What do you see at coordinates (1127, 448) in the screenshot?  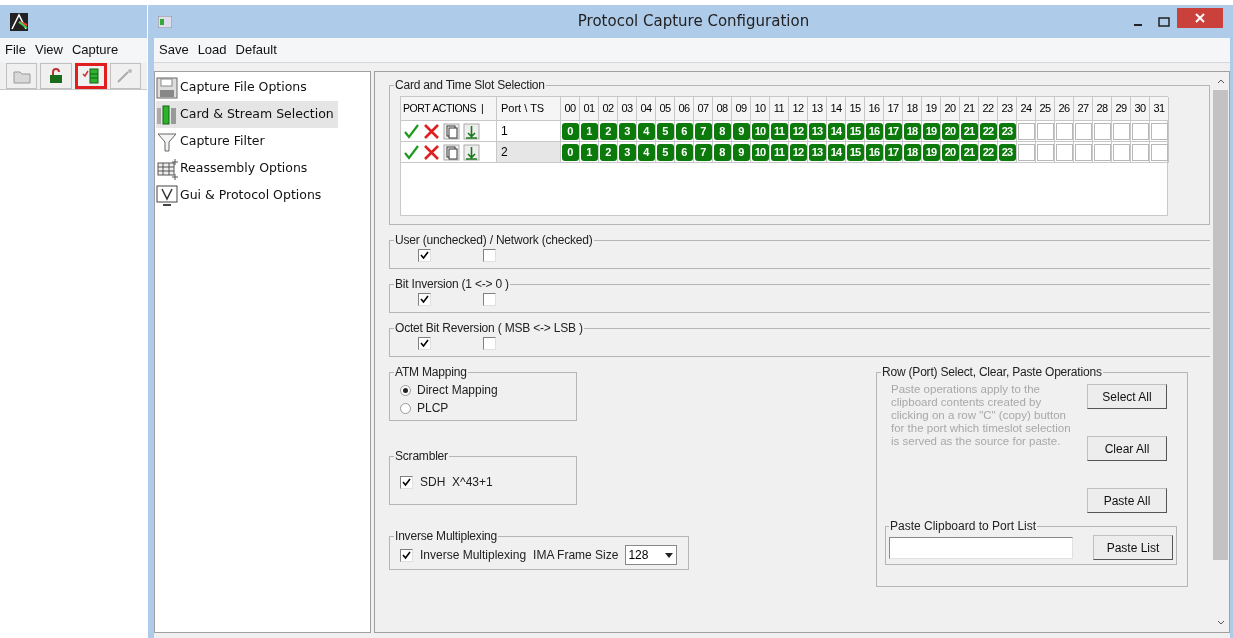 I see `action-button: Clear All` at bounding box center [1127, 448].